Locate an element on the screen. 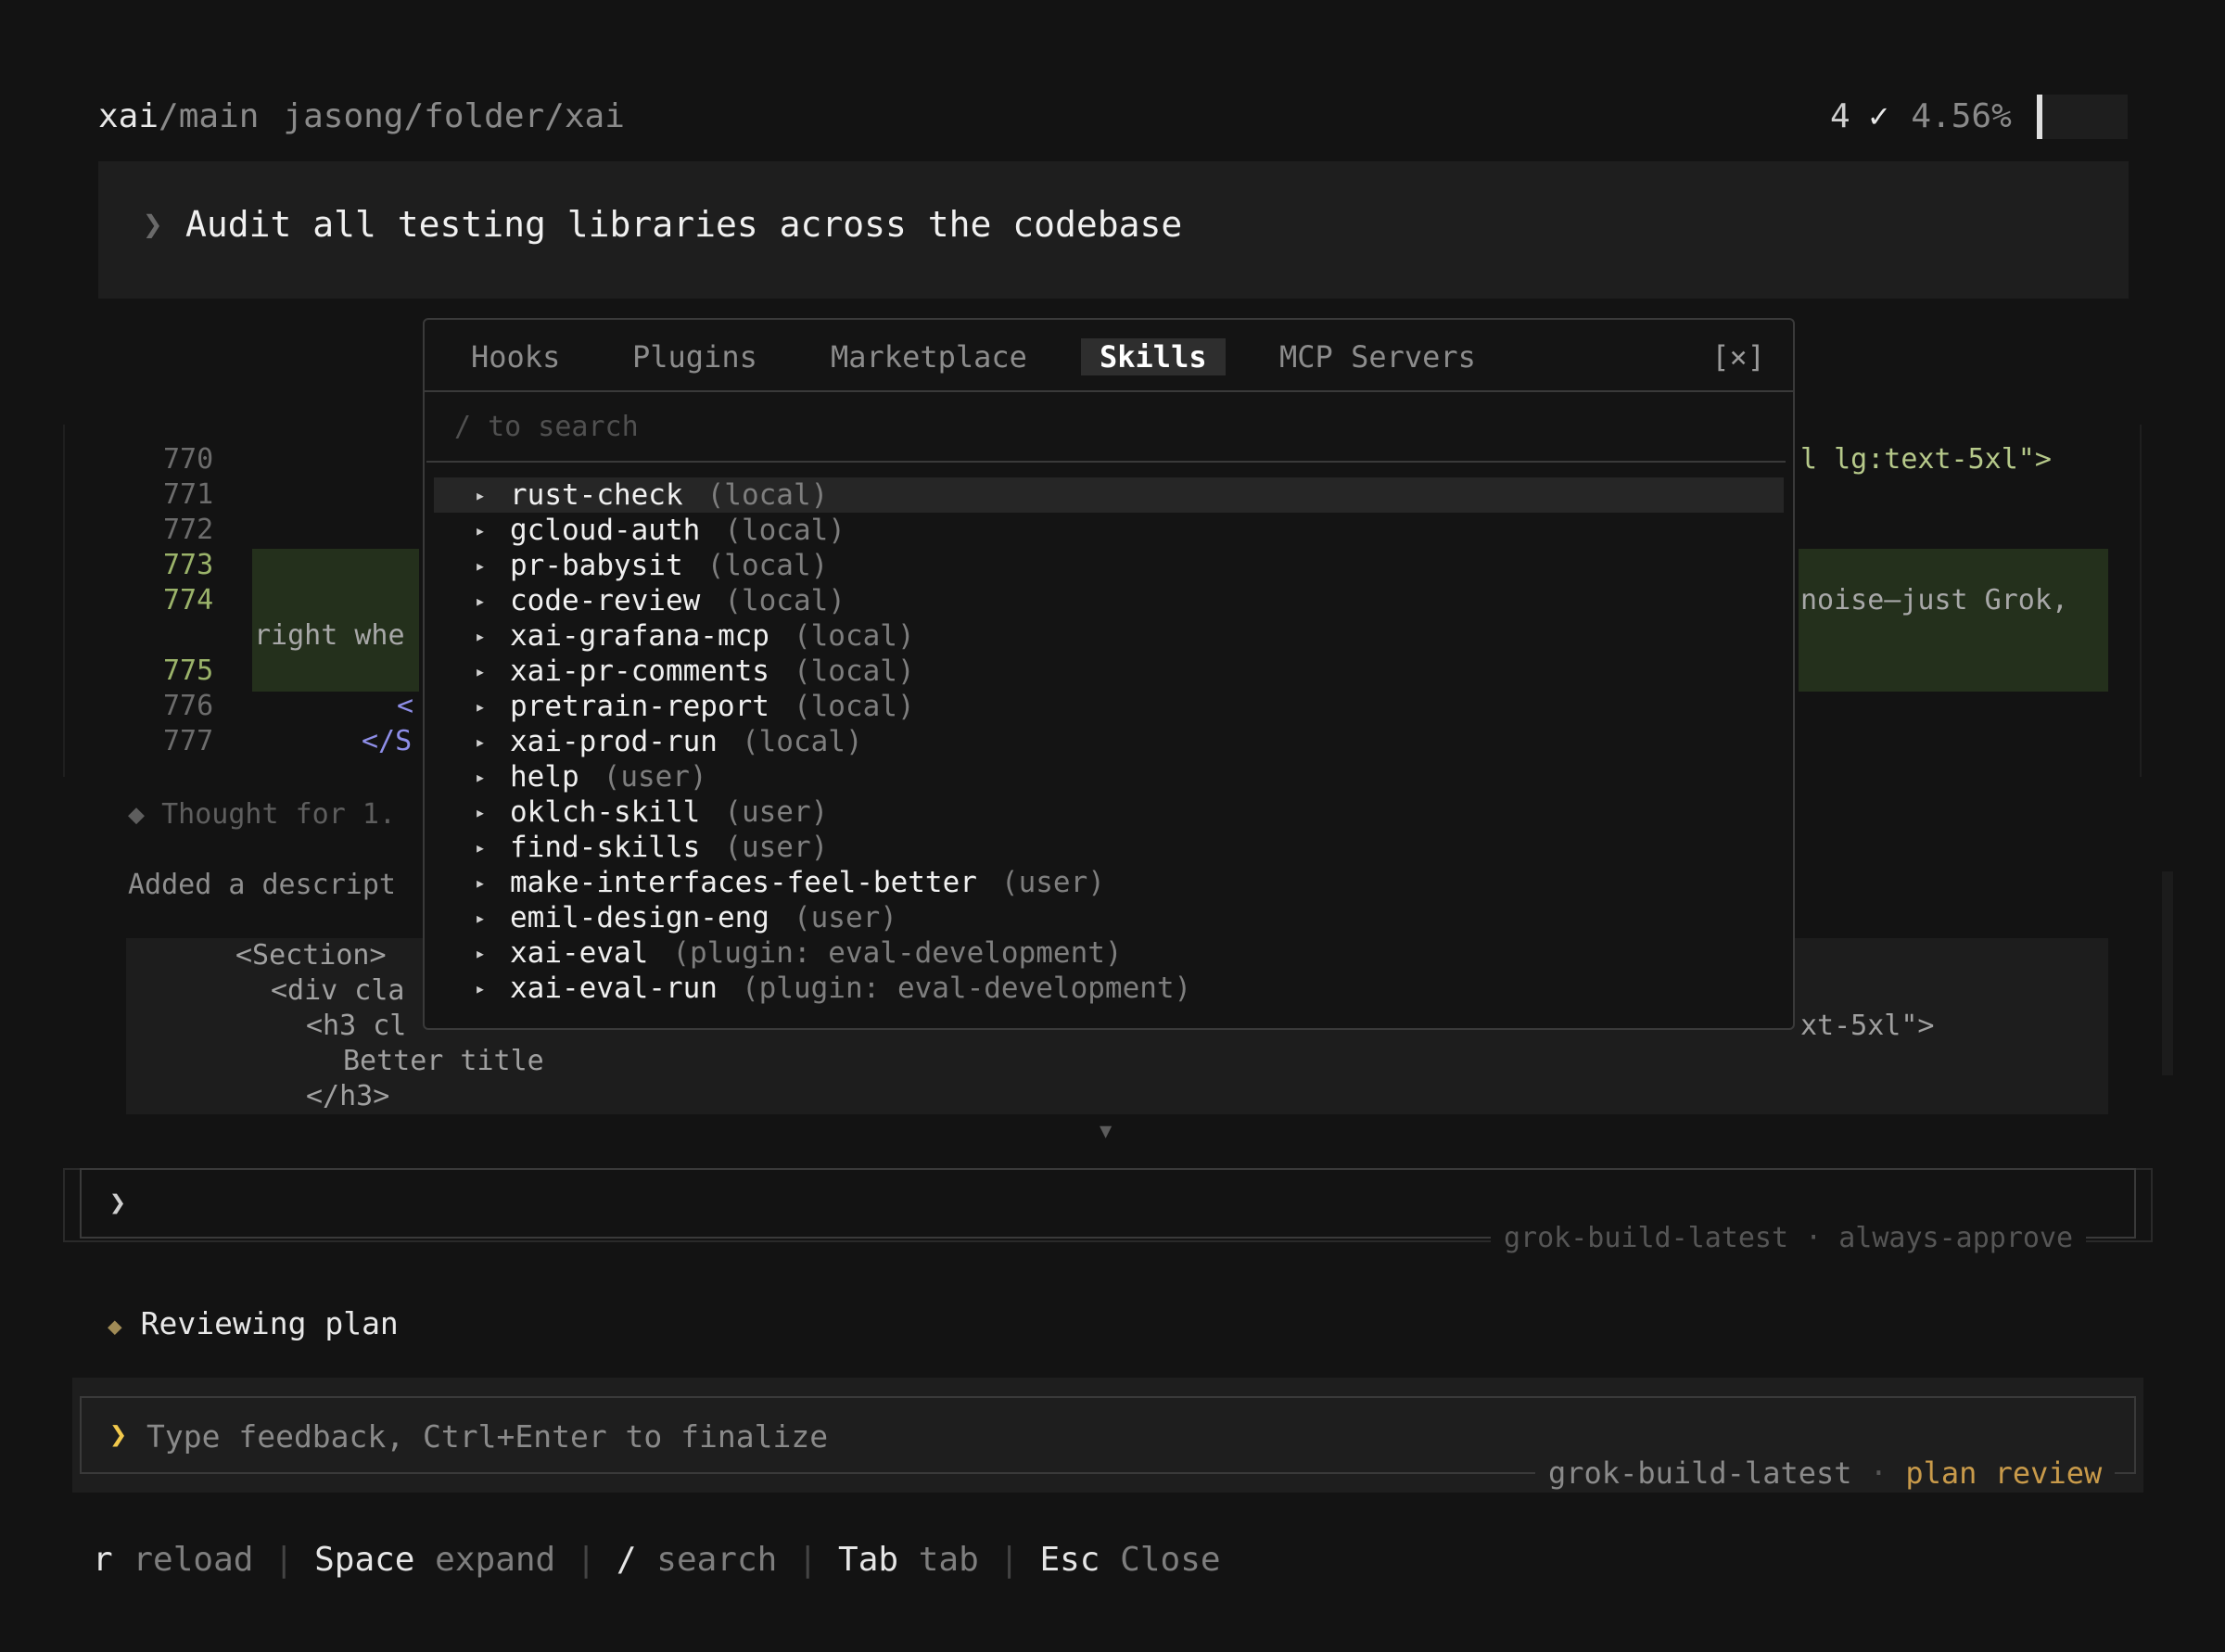 The image size is (2225, 1652). snippet-line: <Section> is located at coordinates (311, 955).